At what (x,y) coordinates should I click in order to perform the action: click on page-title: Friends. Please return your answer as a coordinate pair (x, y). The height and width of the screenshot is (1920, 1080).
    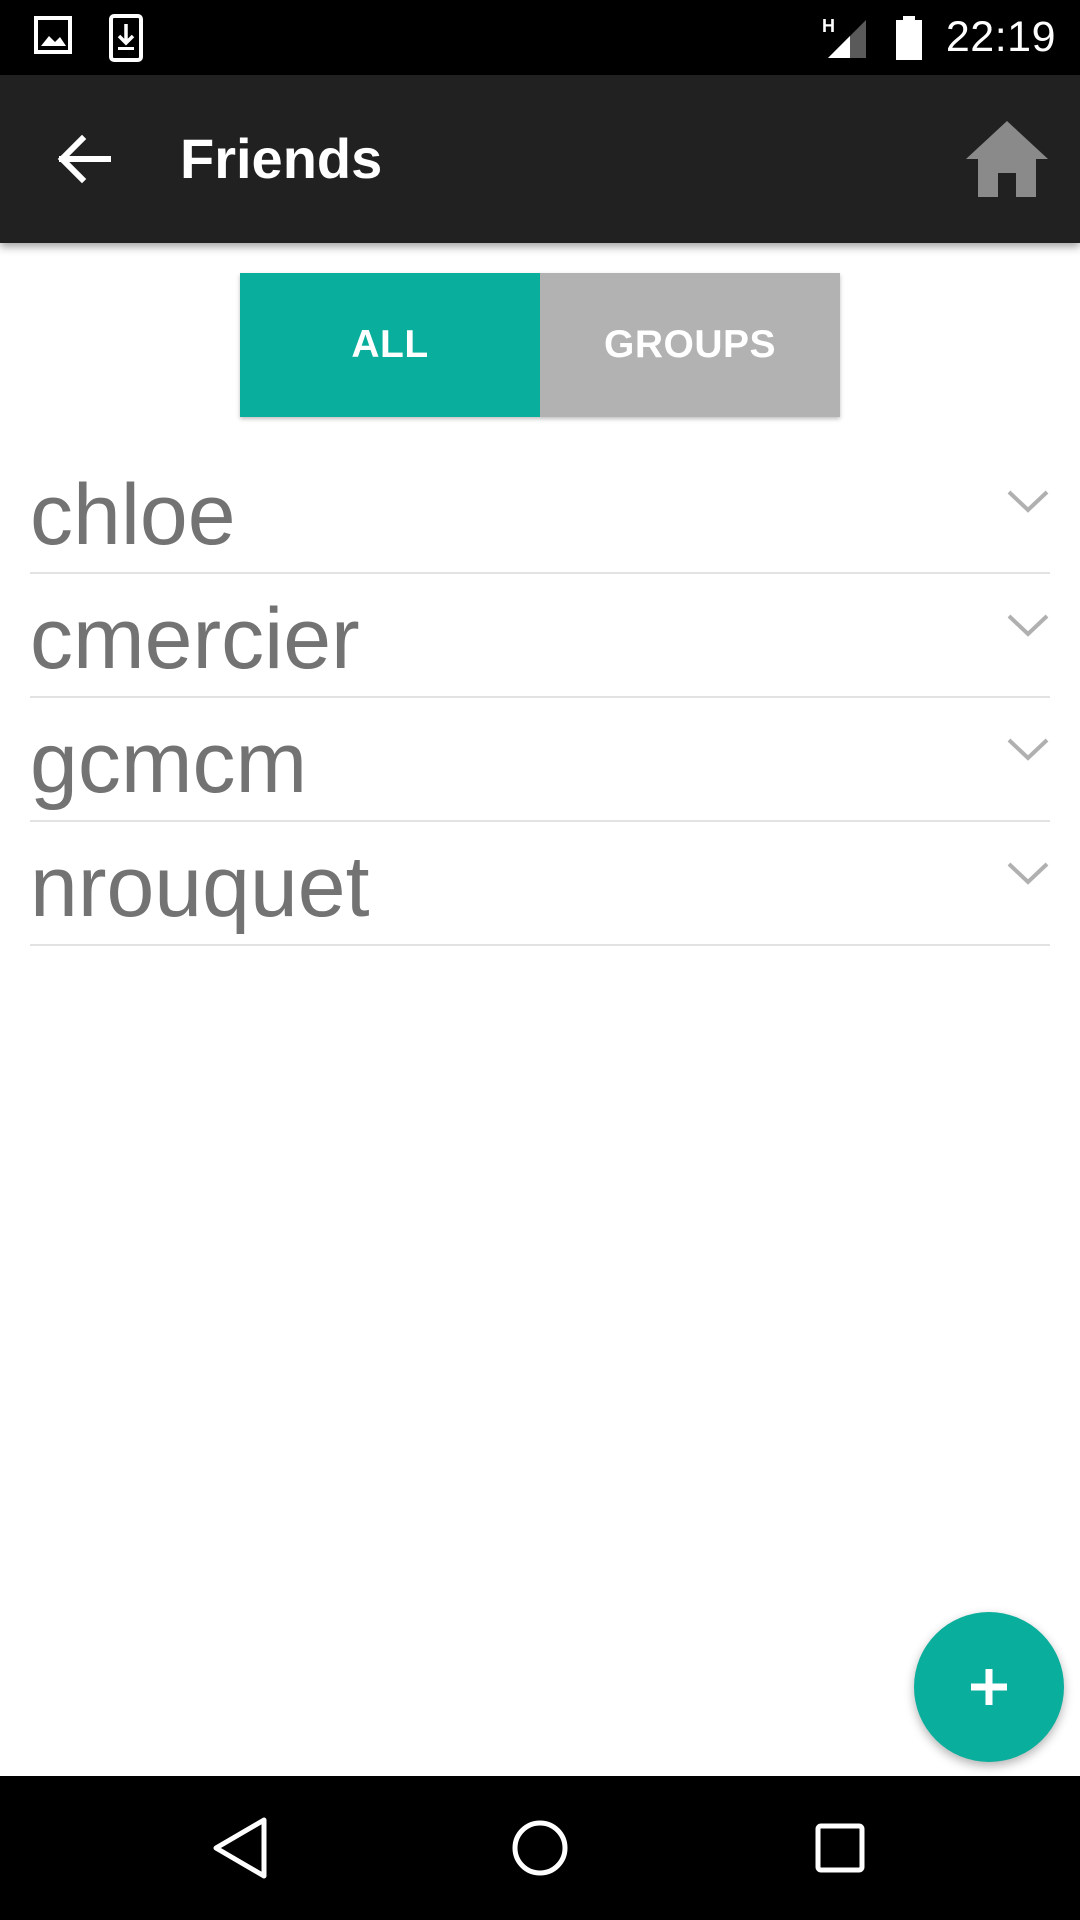
    Looking at the image, I should click on (281, 158).